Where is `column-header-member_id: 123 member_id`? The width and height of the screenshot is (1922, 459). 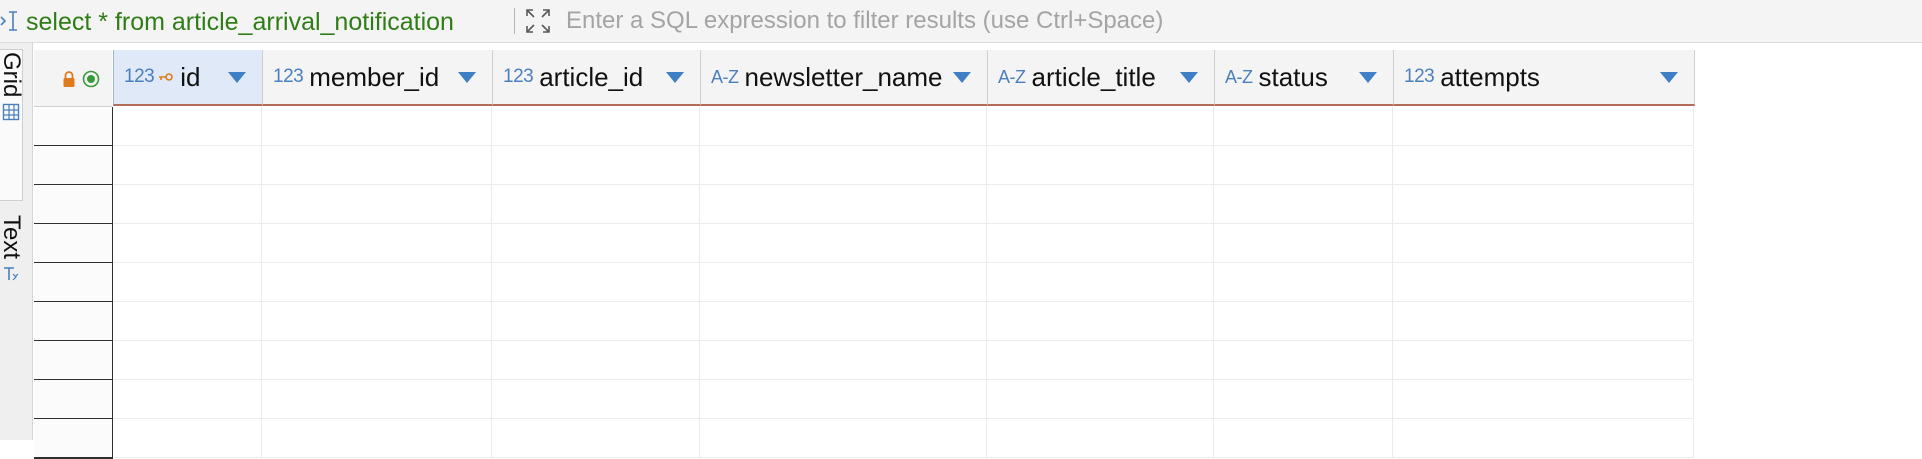 column-header-member_id: 123 member_id is located at coordinates (378, 78).